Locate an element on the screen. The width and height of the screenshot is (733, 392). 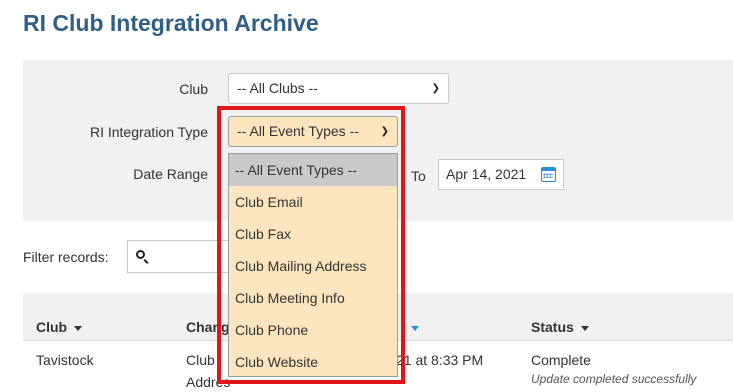
row-club: Tavistock is located at coordinates (65, 360).